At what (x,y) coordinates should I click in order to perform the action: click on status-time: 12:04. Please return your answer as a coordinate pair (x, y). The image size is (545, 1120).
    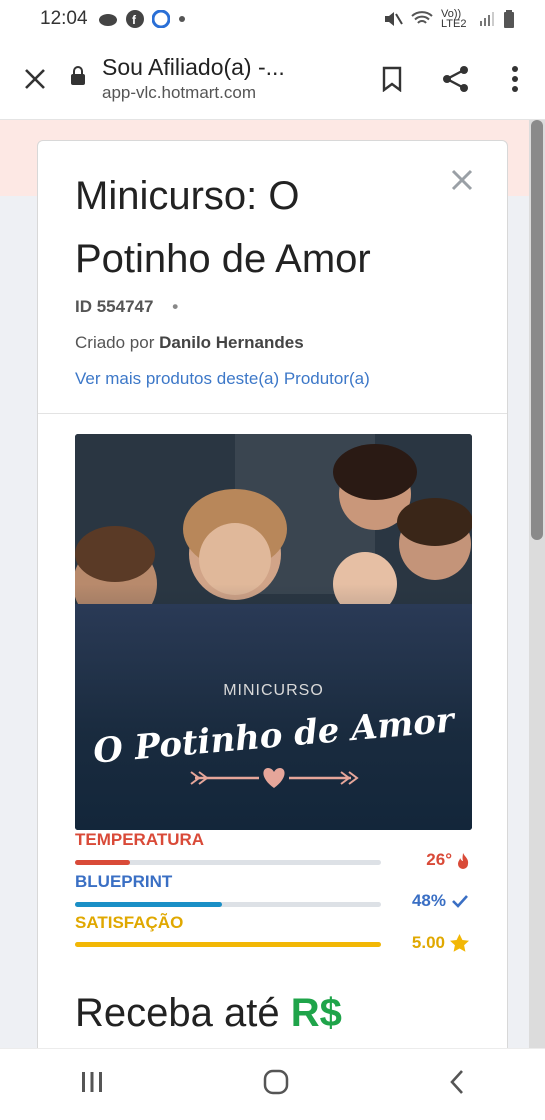
    Looking at the image, I should click on (64, 18).